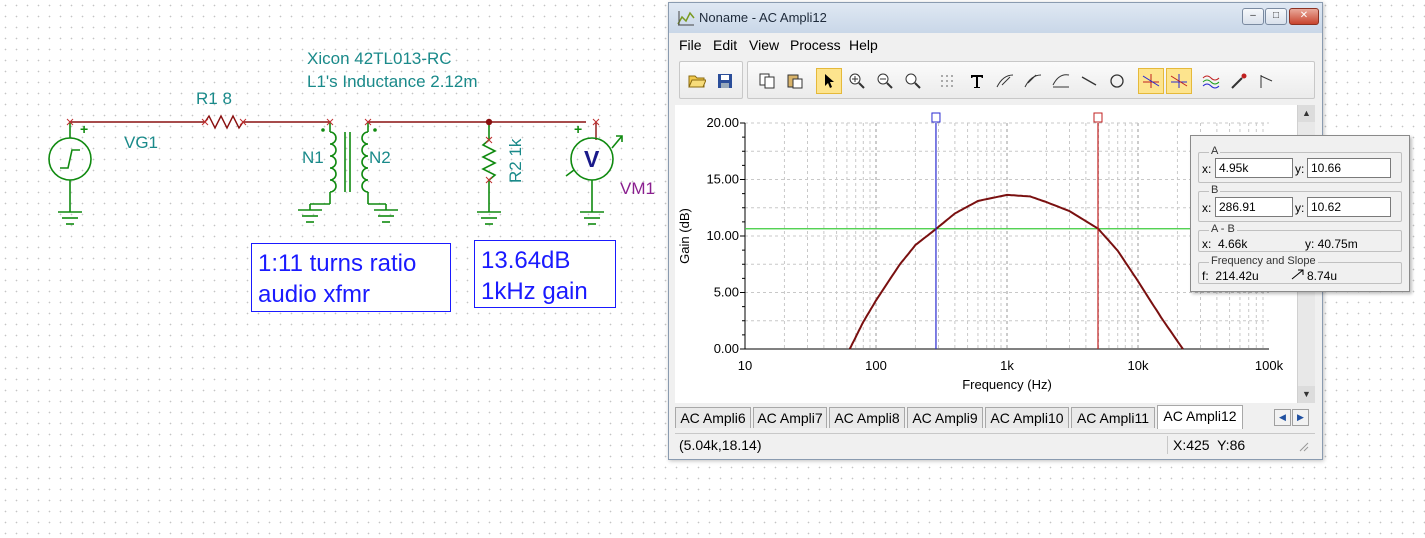 The height and width of the screenshot is (538, 1425). Describe the element at coordinates (1322, 276) in the screenshot. I see `slope-value: 8.74u` at that location.